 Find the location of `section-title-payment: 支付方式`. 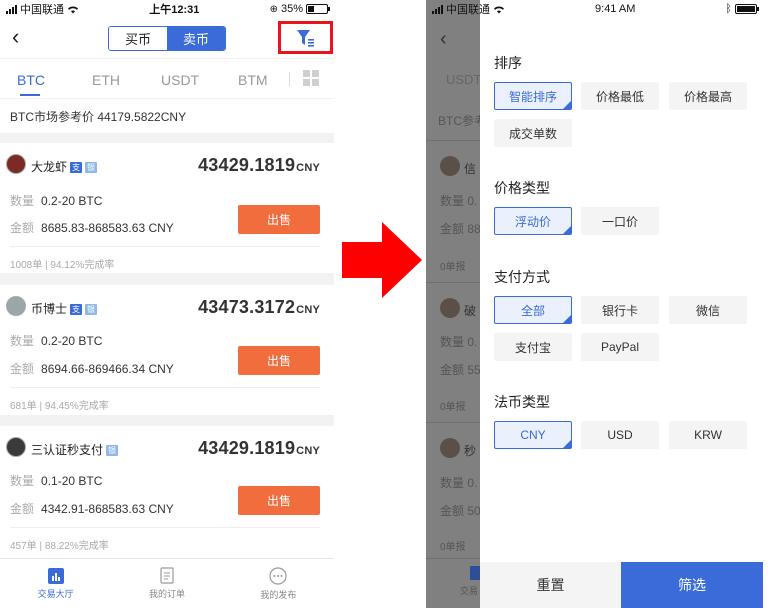

section-title-payment: 支付方式 is located at coordinates (522, 277).